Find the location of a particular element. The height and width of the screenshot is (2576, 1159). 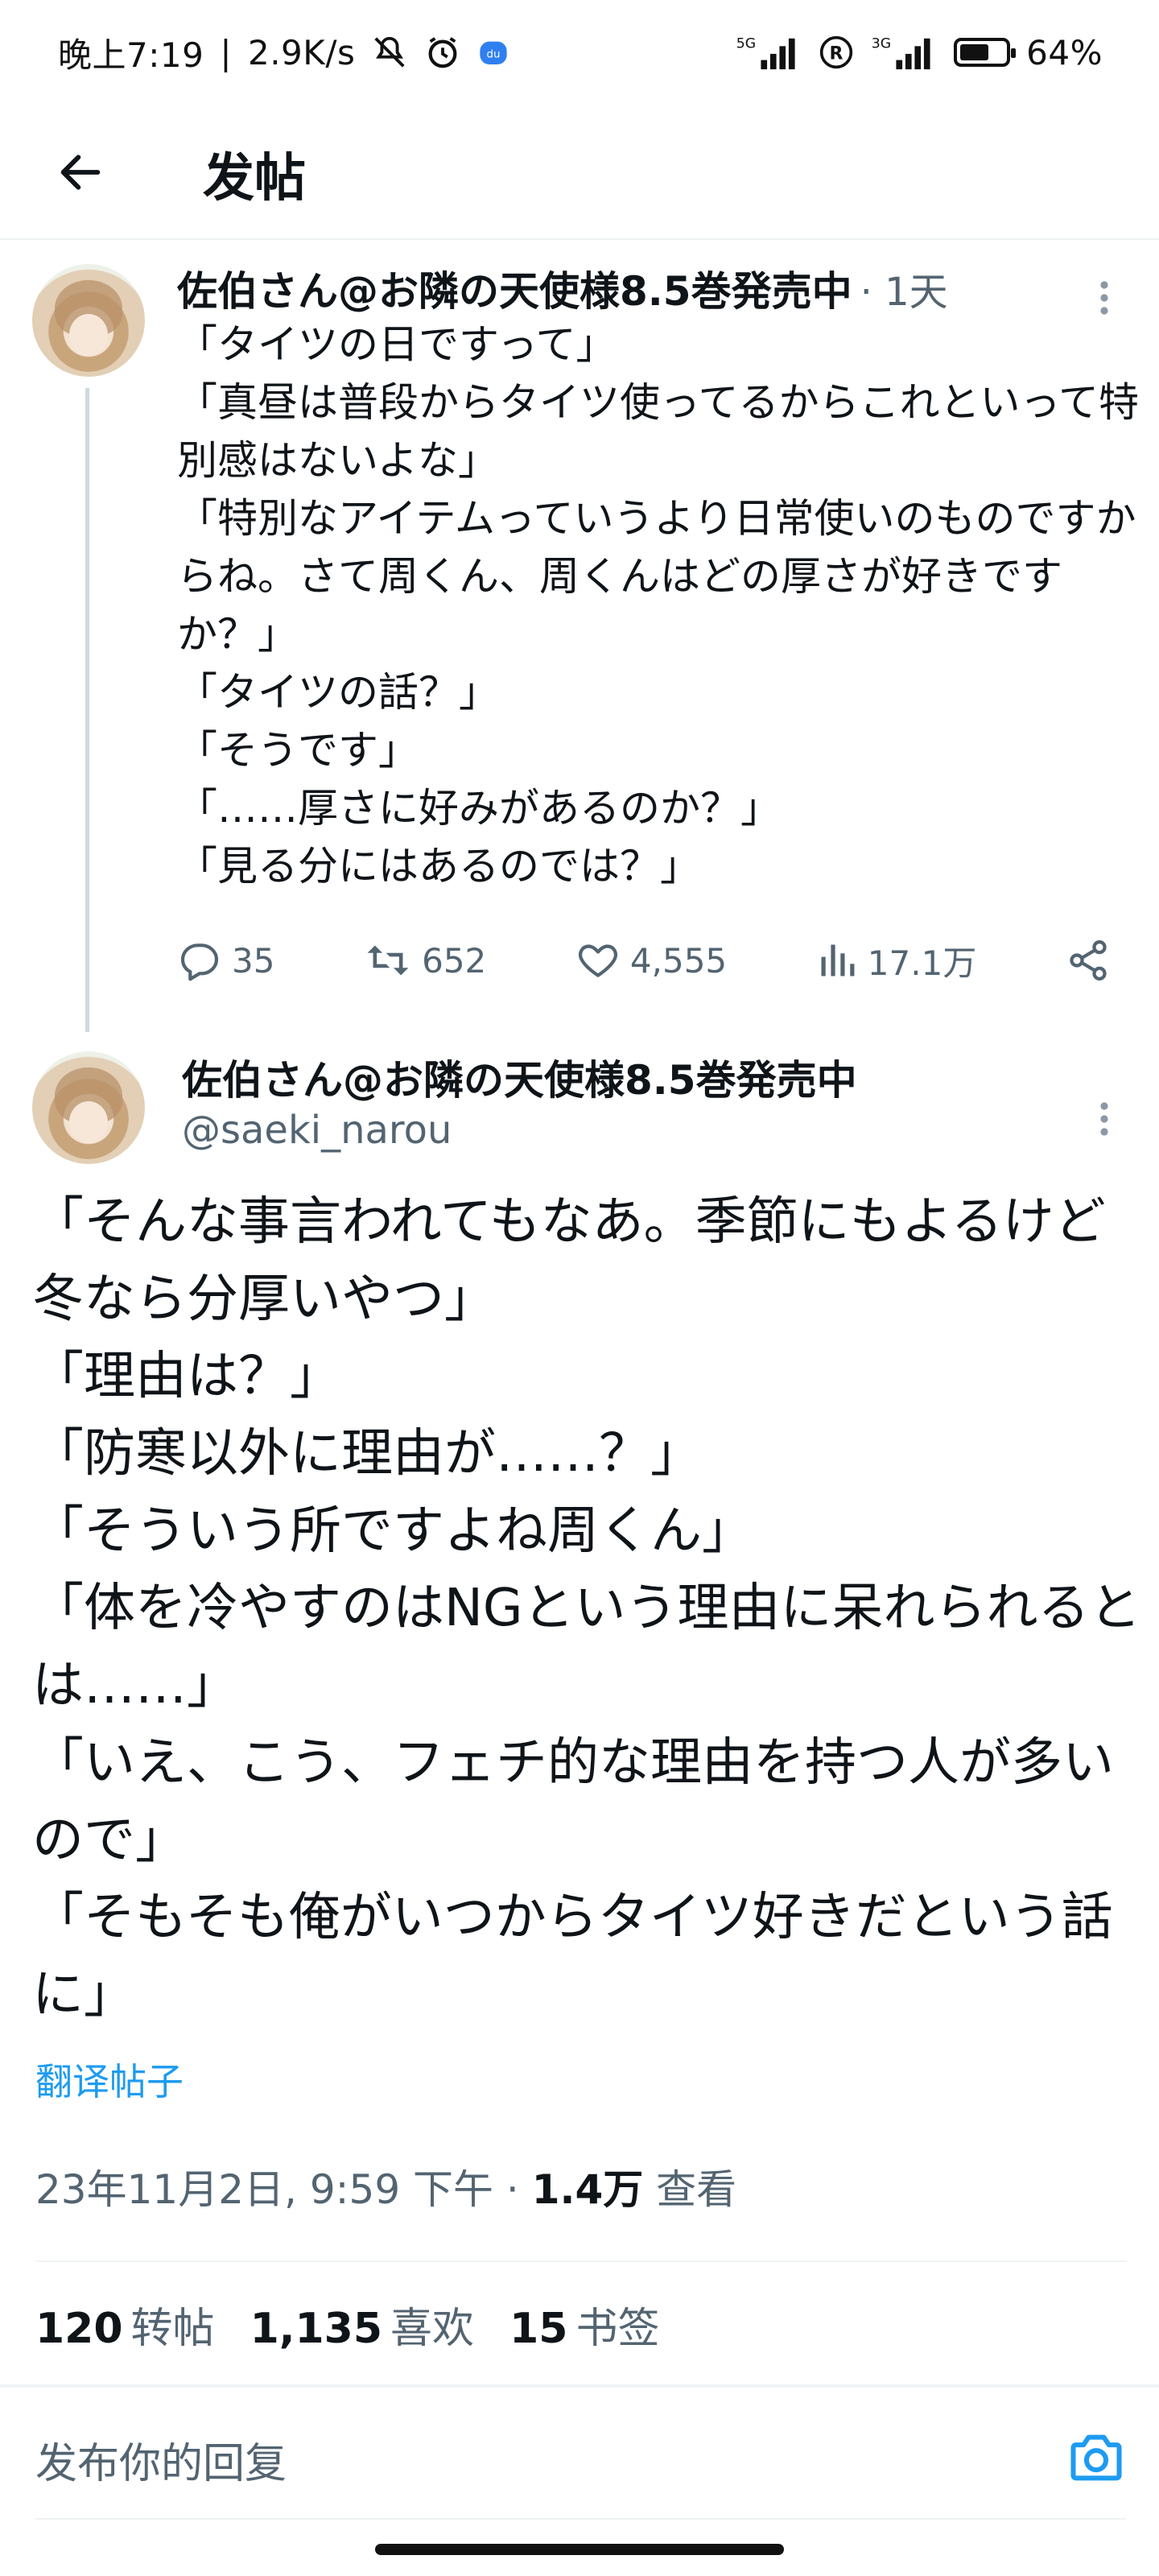

timestamp-text: 23年11月2日, 9:59 下午 · is located at coordinates (283, 2189).